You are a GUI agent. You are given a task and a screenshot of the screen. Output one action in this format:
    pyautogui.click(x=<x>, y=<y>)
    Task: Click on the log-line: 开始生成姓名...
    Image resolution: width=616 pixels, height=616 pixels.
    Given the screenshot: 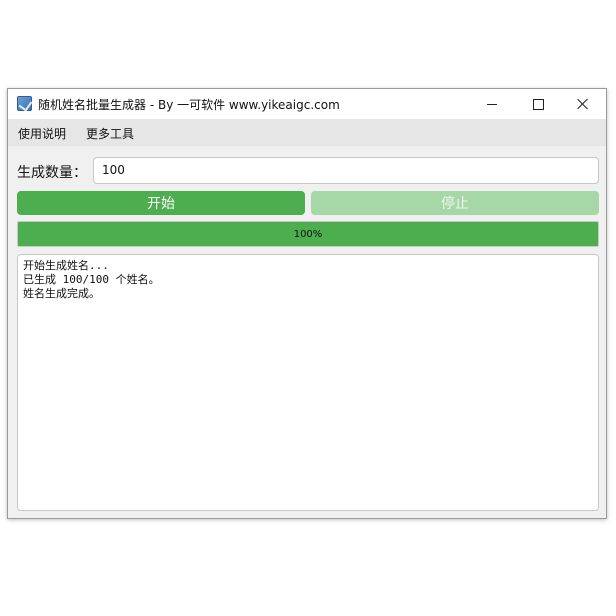 What is the action you would take?
    pyautogui.click(x=66, y=265)
    